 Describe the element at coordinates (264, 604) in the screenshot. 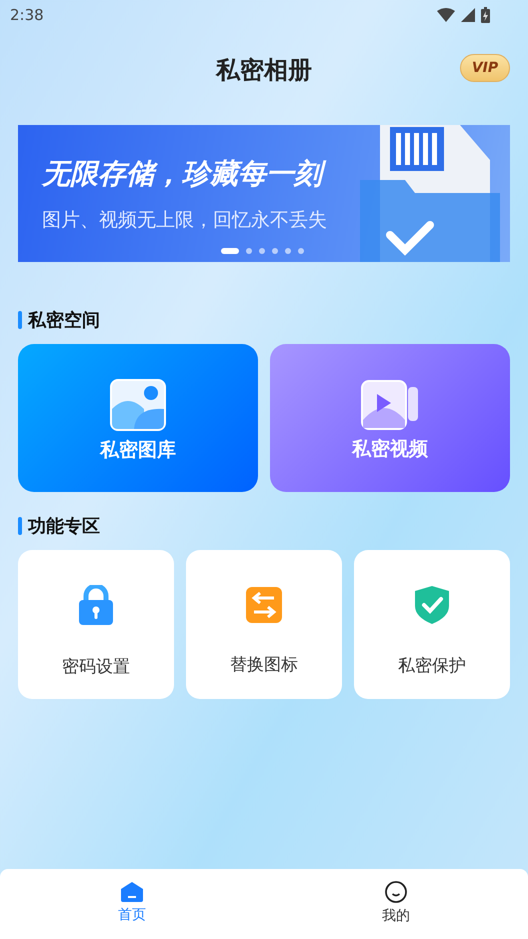

I see `swap-arrows-icon` at that location.